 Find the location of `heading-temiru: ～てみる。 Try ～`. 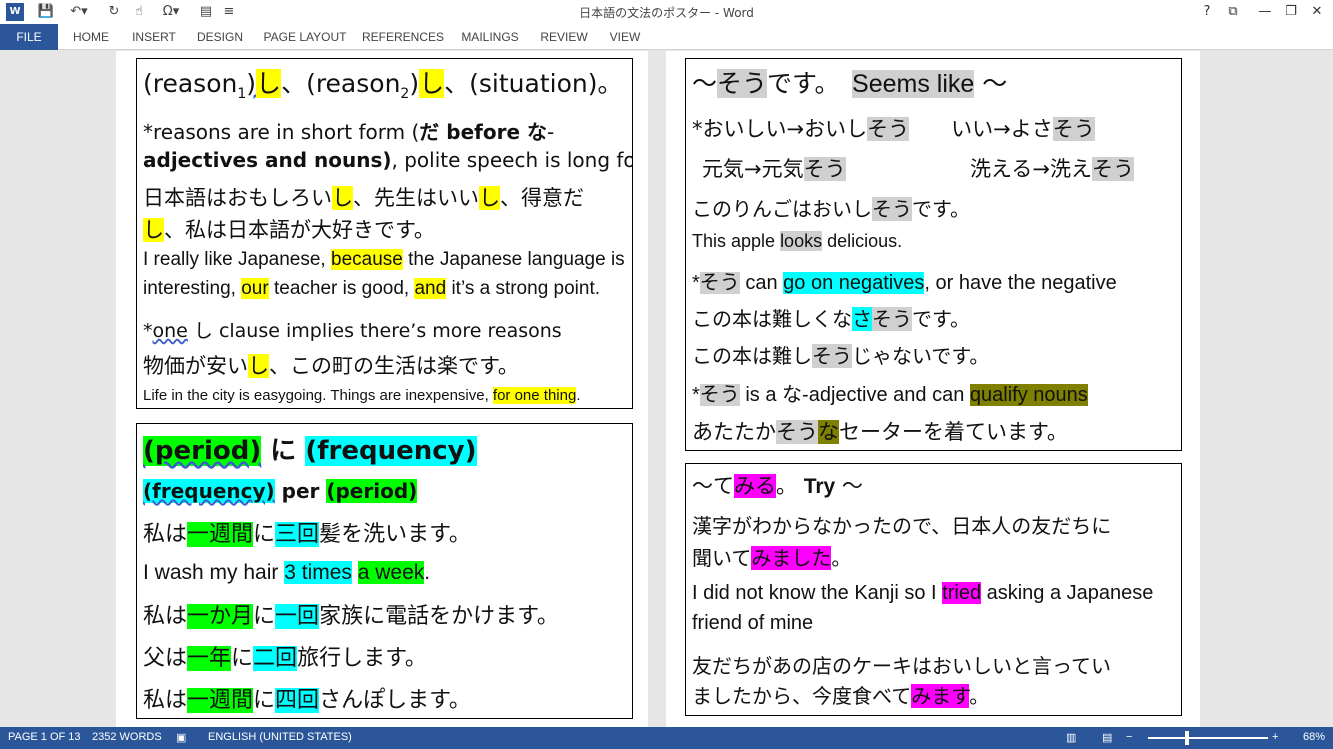

heading-temiru: ～てみる。 Try ～ is located at coordinates (777, 486).